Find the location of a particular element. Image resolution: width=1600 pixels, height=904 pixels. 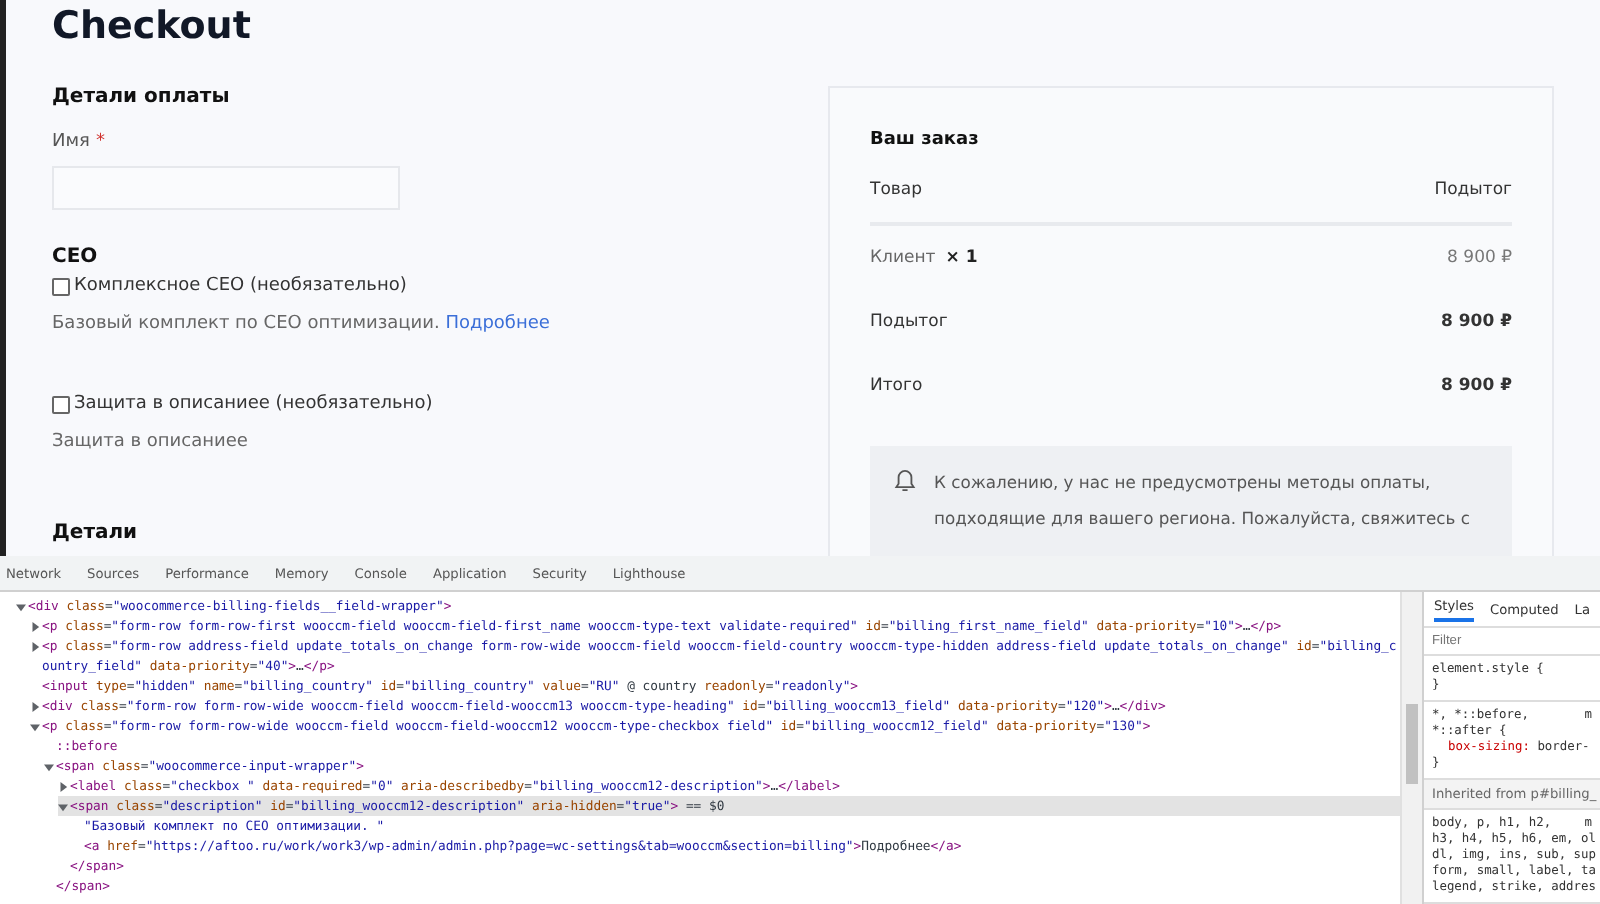

total-label: Итого is located at coordinates (896, 386).